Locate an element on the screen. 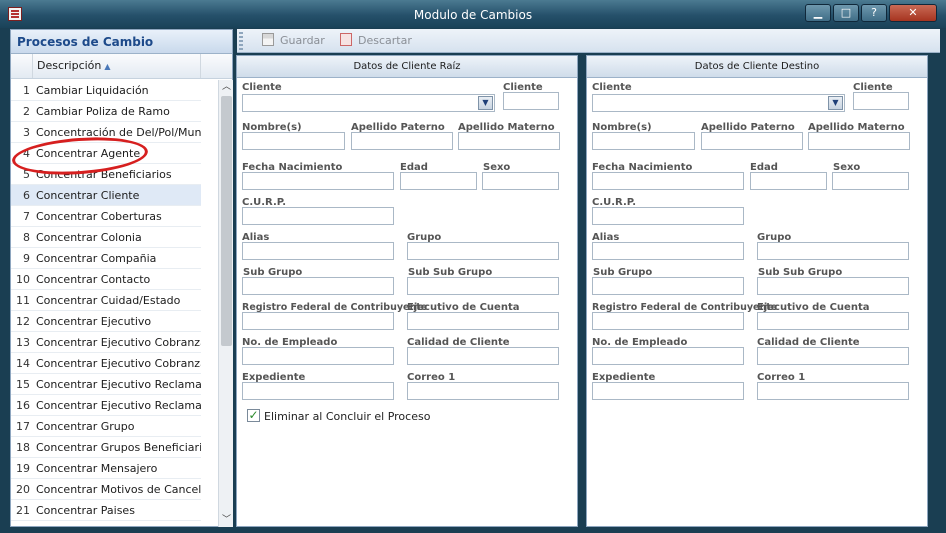  dest-apellido-materno-field is located at coordinates (859, 141).